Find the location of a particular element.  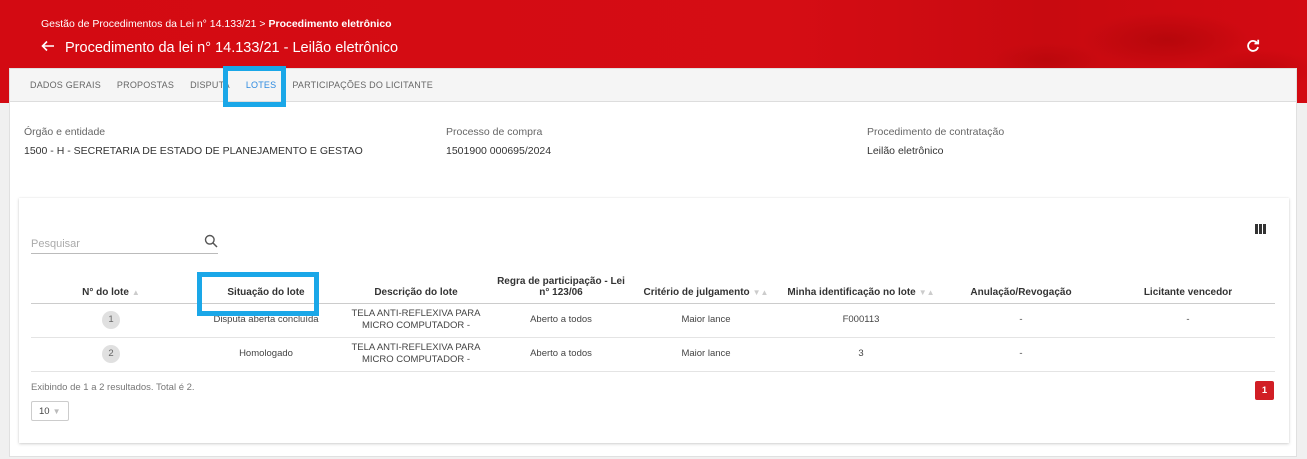

tab-dados-gerais: DADOS GERAIS is located at coordinates (59, 85).